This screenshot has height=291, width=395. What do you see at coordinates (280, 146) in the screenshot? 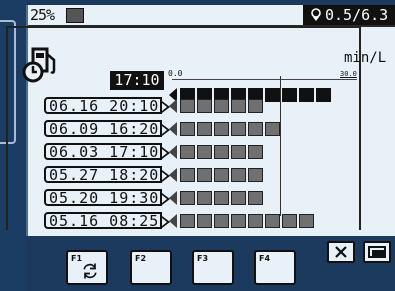
I see `chart-reference-line` at bounding box center [280, 146].